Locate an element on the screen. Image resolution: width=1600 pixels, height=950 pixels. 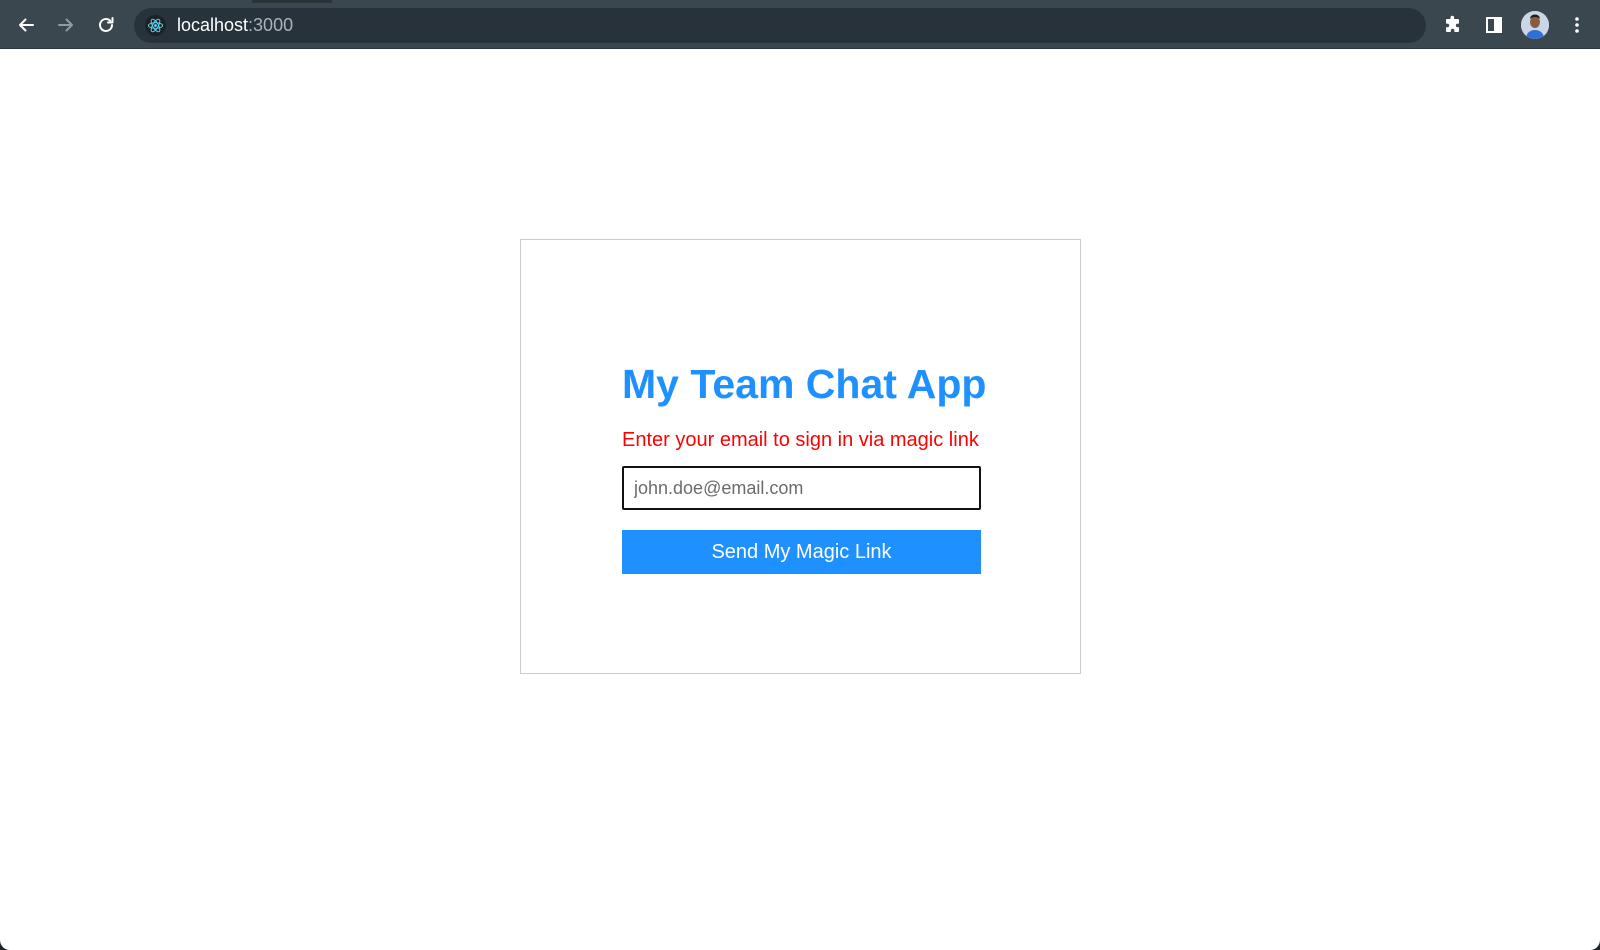
url-port: :3000 is located at coordinates (271, 25).